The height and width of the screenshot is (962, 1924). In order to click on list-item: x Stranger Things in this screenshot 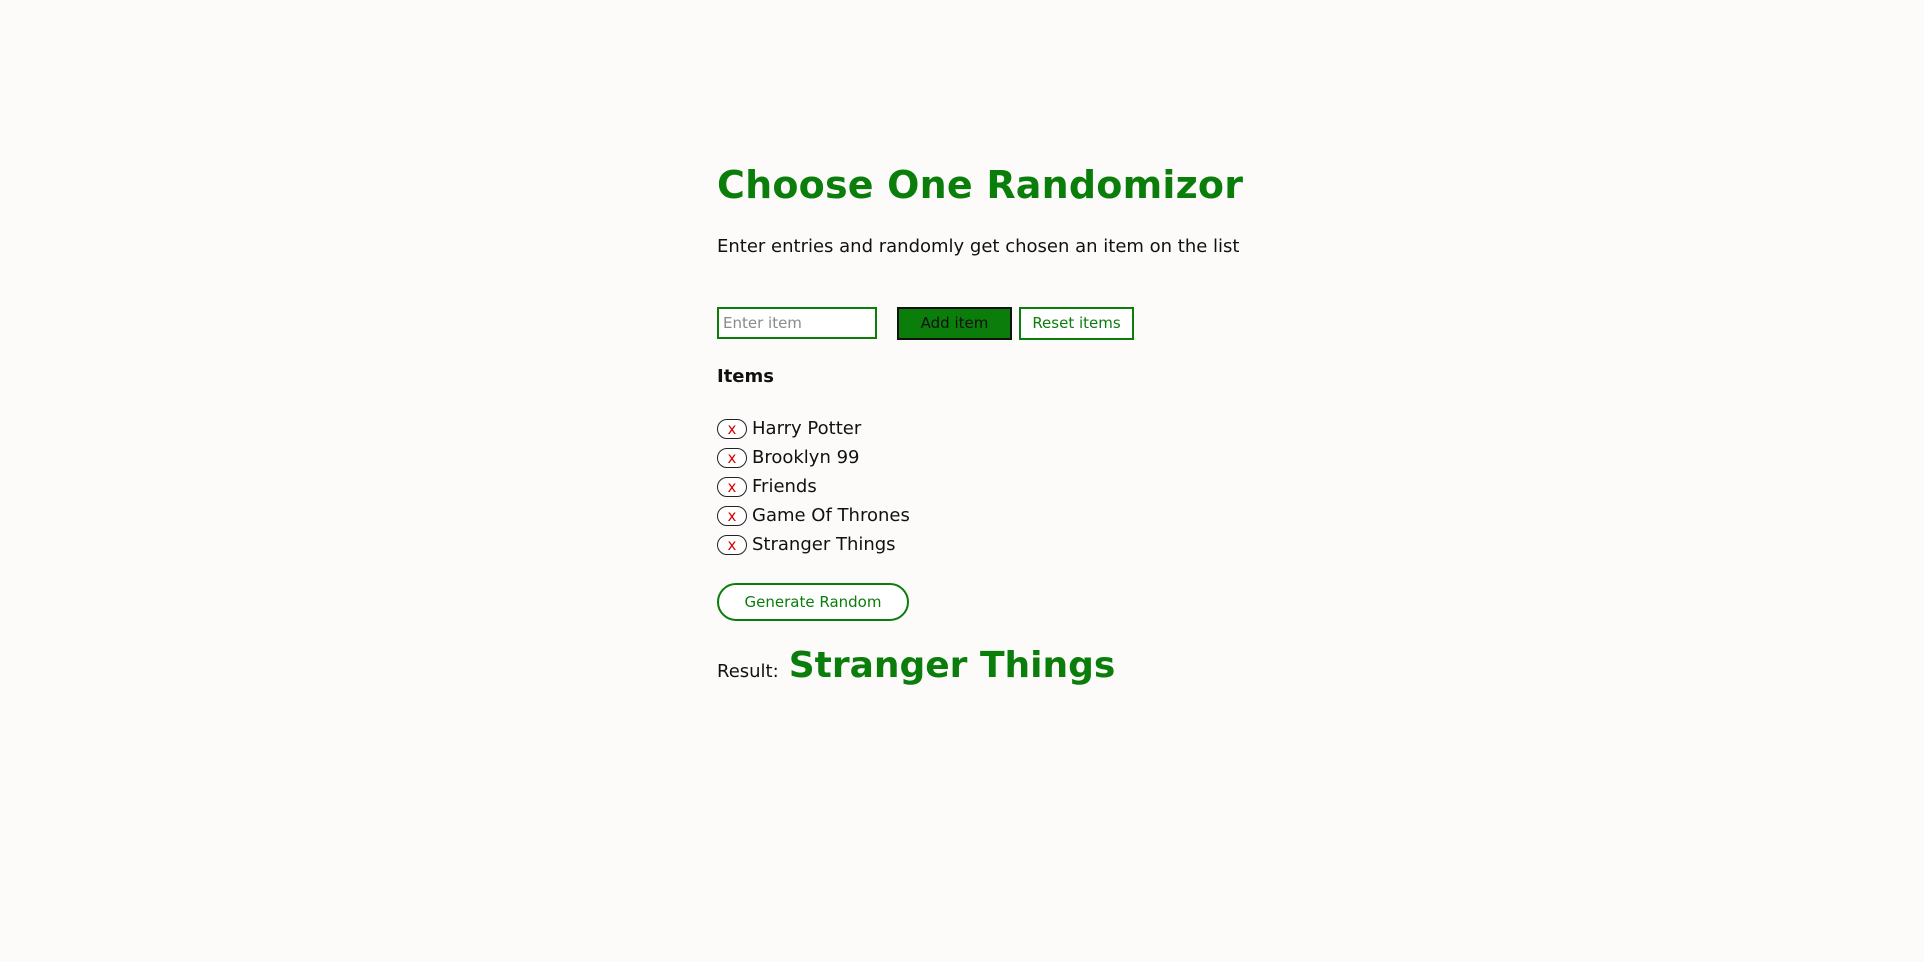, I will do `click(1117, 544)`.